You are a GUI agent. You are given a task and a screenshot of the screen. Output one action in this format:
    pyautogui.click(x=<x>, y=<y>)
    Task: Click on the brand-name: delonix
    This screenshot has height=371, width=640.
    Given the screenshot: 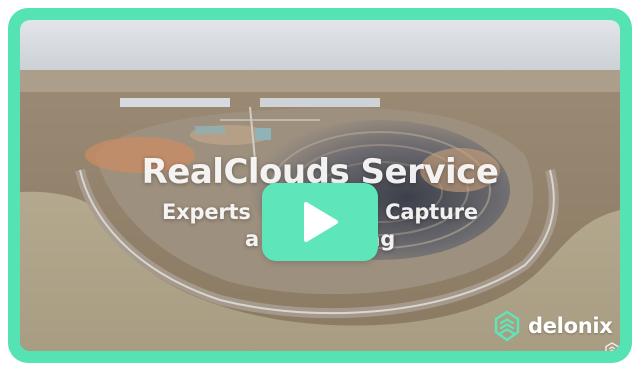 What is the action you would take?
    pyautogui.click(x=570, y=326)
    